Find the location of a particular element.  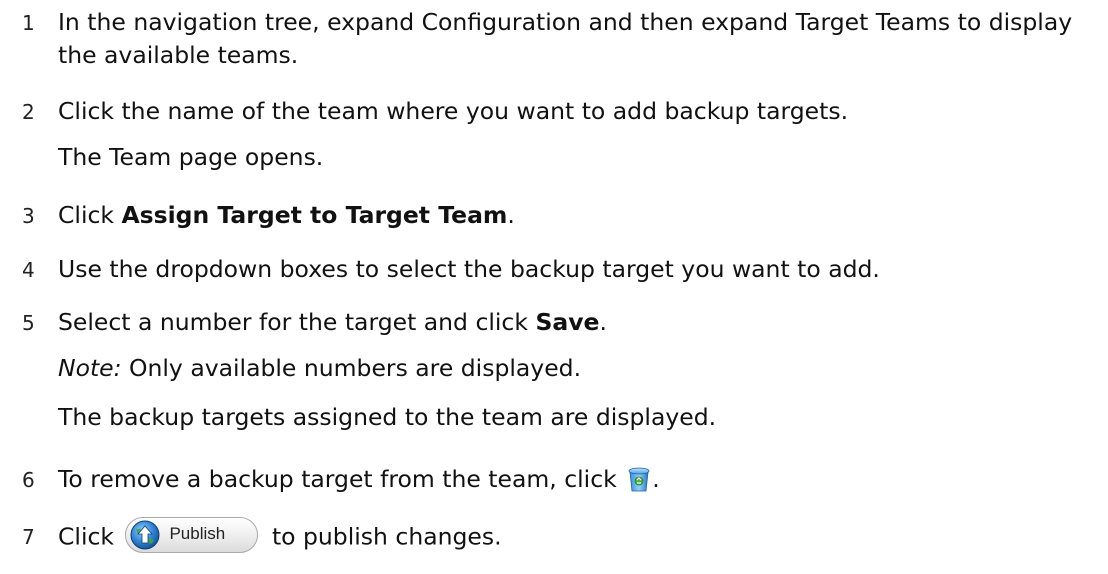

step-number: 2 is located at coordinates (28, 112).